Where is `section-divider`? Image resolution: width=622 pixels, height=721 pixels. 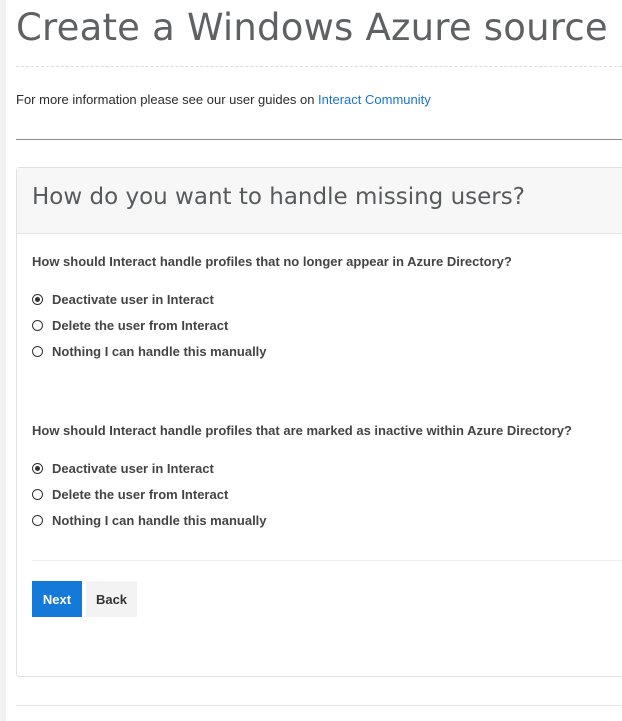
section-divider is located at coordinates (319, 139).